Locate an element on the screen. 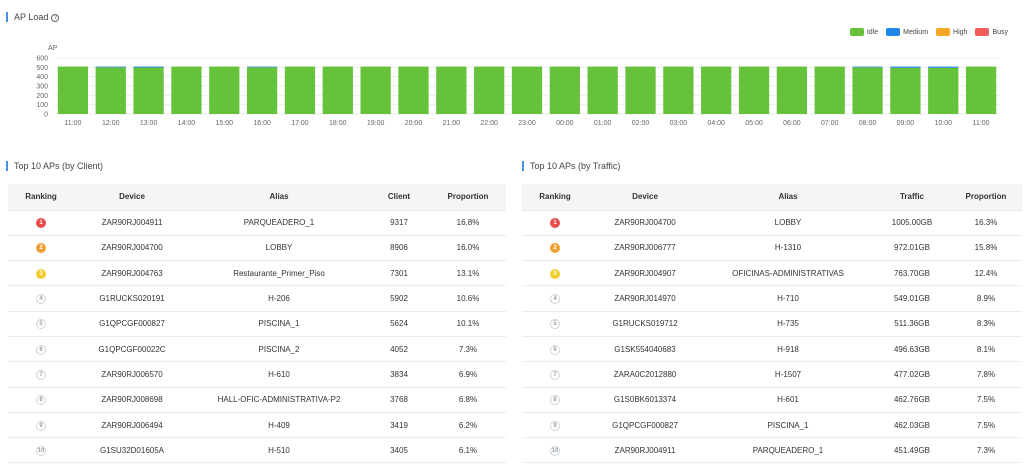 The image size is (1024, 471). x-tick-label: 12:00 is located at coordinates (111, 123).